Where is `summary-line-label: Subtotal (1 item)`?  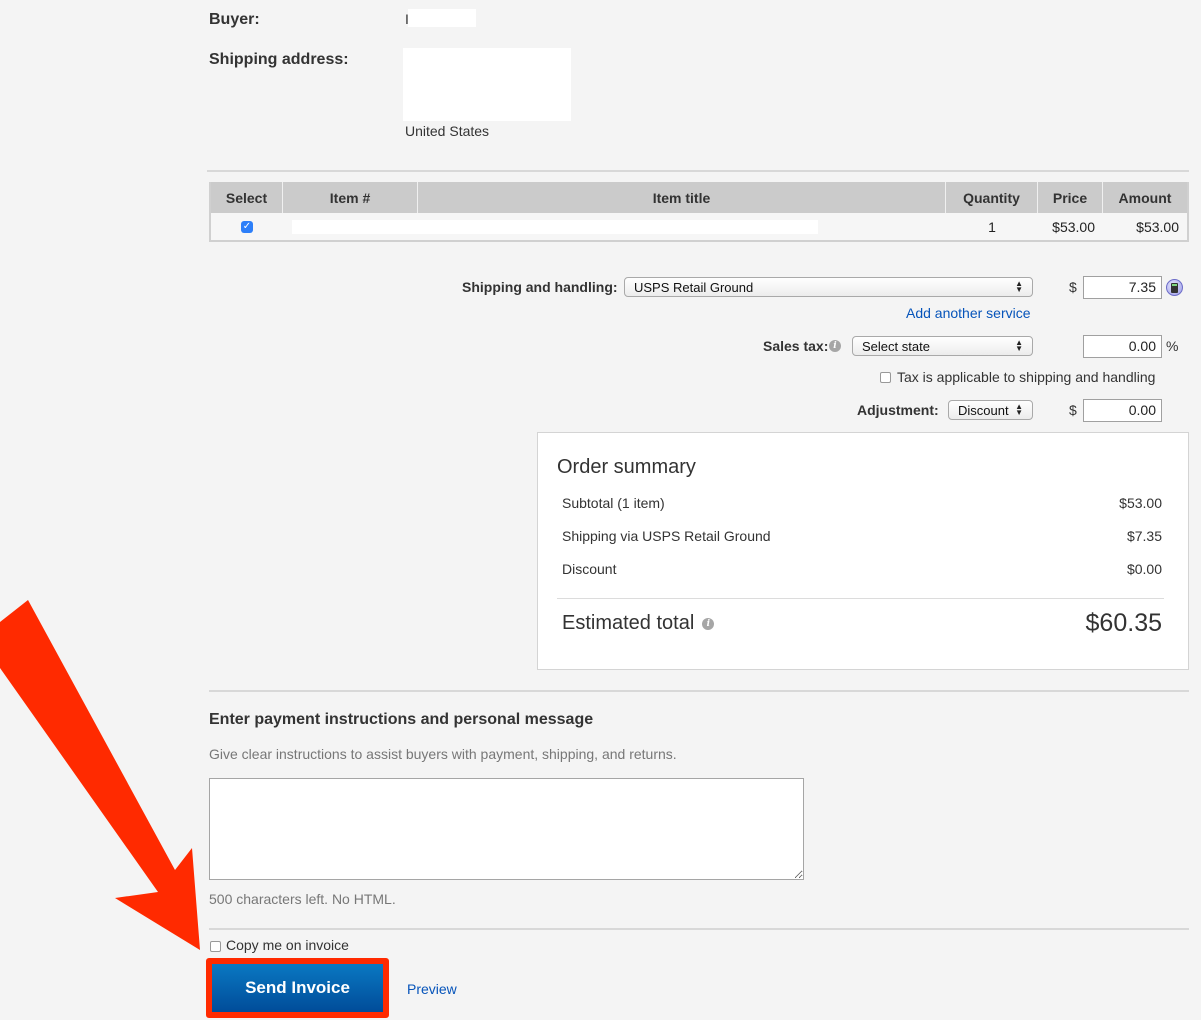 summary-line-label: Subtotal (1 item) is located at coordinates (613, 503).